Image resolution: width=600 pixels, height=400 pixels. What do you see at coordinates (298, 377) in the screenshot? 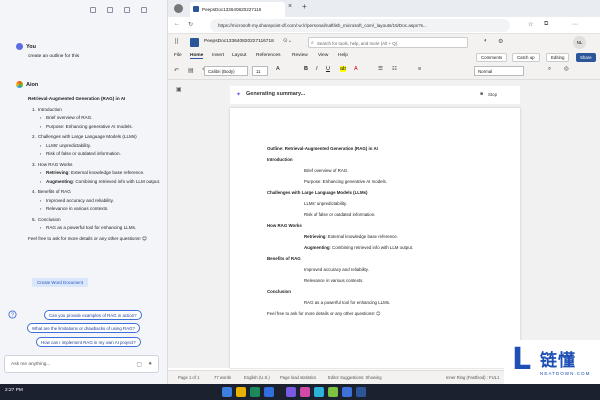
I see `status-page-load: Page load statistics` at bounding box center [298, 377].